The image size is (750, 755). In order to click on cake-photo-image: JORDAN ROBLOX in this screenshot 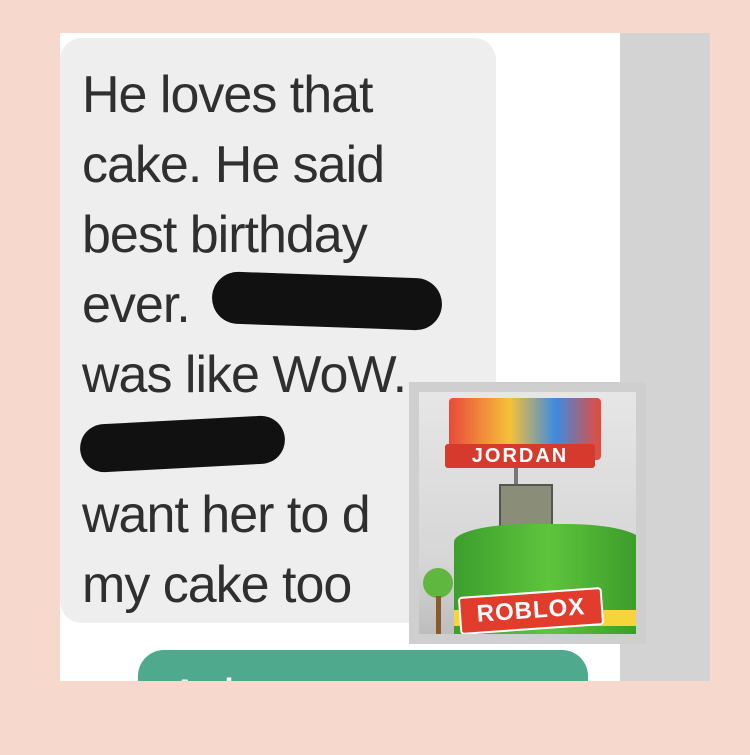, I will do `click(527, 513)`.